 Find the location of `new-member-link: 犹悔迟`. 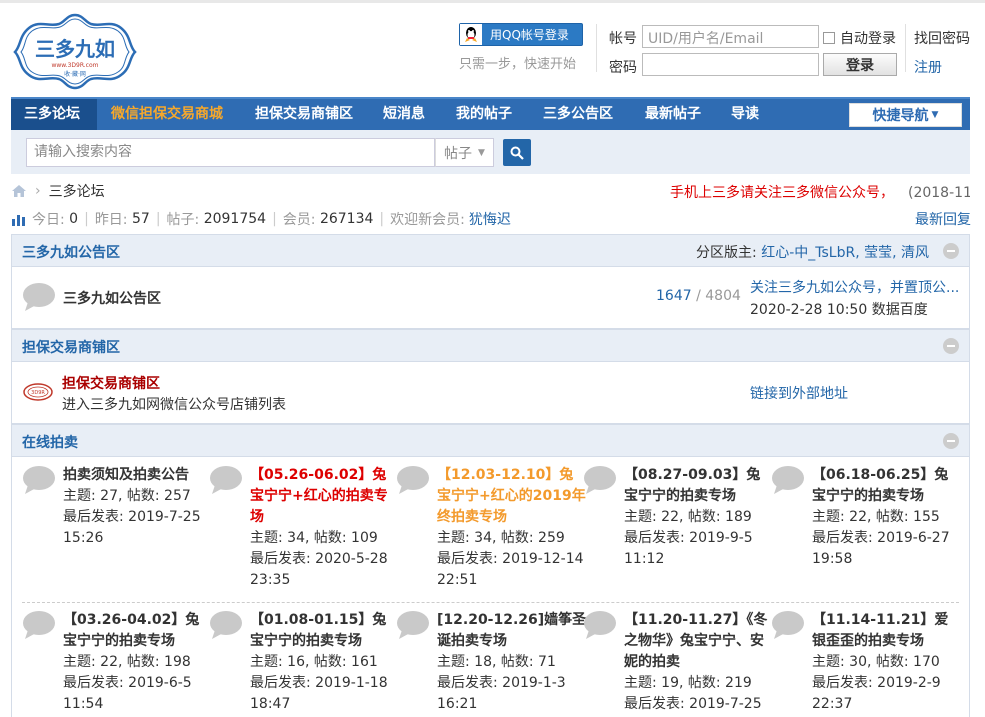

new-member-link: 犹悔迟 is located at coordinates (490, 219).